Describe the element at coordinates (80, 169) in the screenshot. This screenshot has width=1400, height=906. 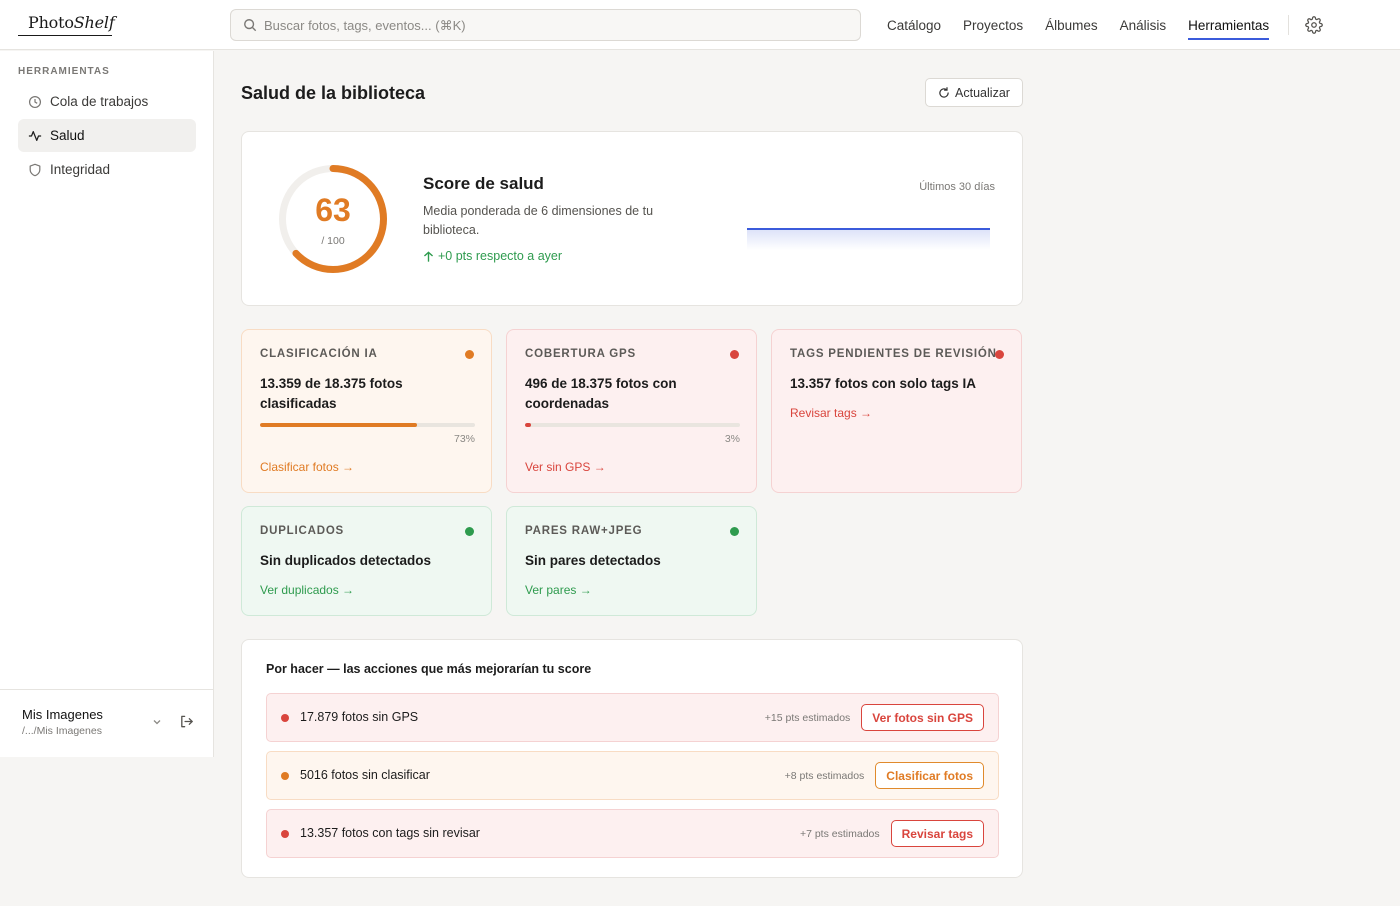
I see `sidebar-item-label: Integridad` at that location.